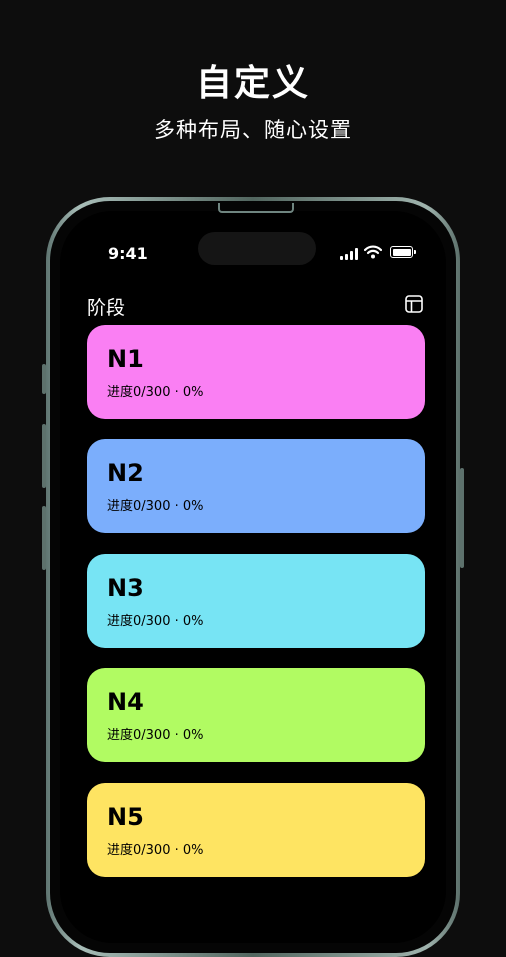 Image resolution: width=506 pixels, height=957 pixels. I want to click on status-time: 9:41, so click(128, 253).